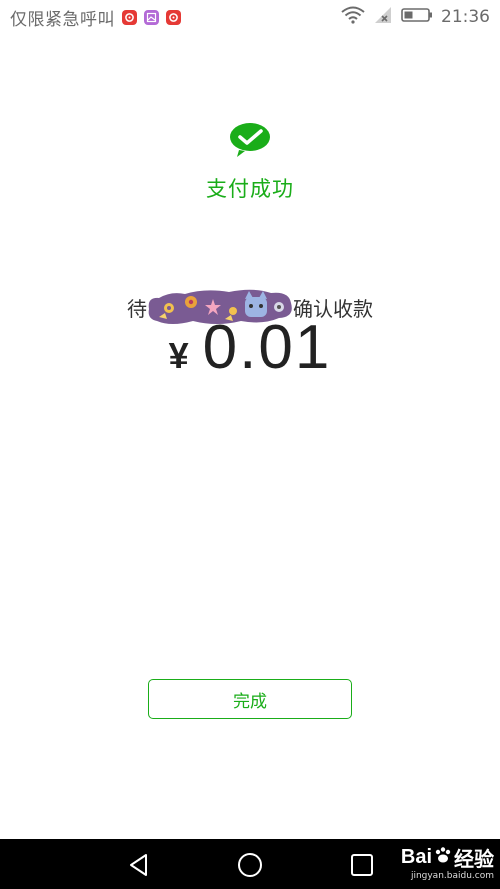  I want to click on paw-icon, so click(443, 858).